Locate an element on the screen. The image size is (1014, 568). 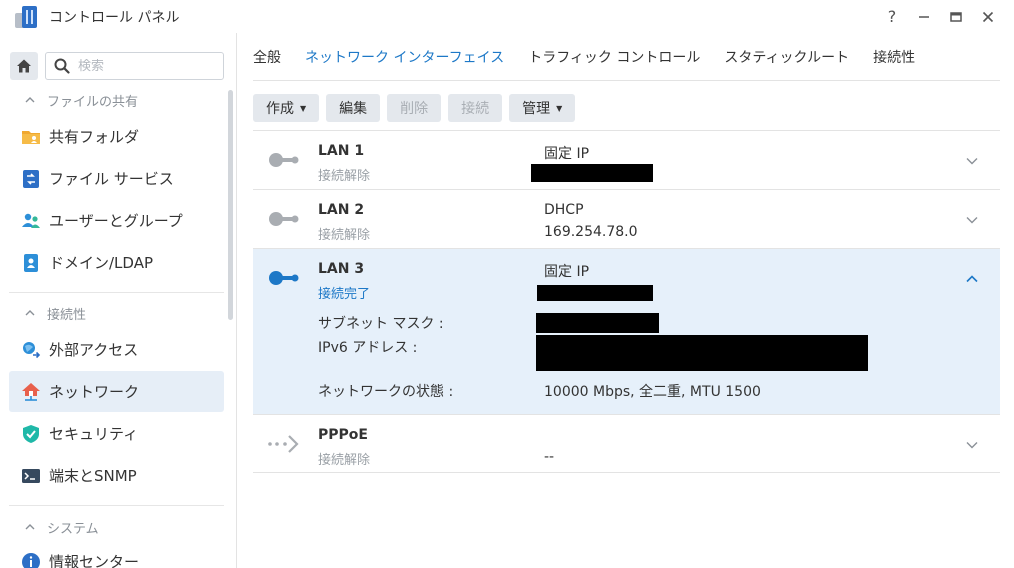
help-button: ? is located at coordinates (892, 17).